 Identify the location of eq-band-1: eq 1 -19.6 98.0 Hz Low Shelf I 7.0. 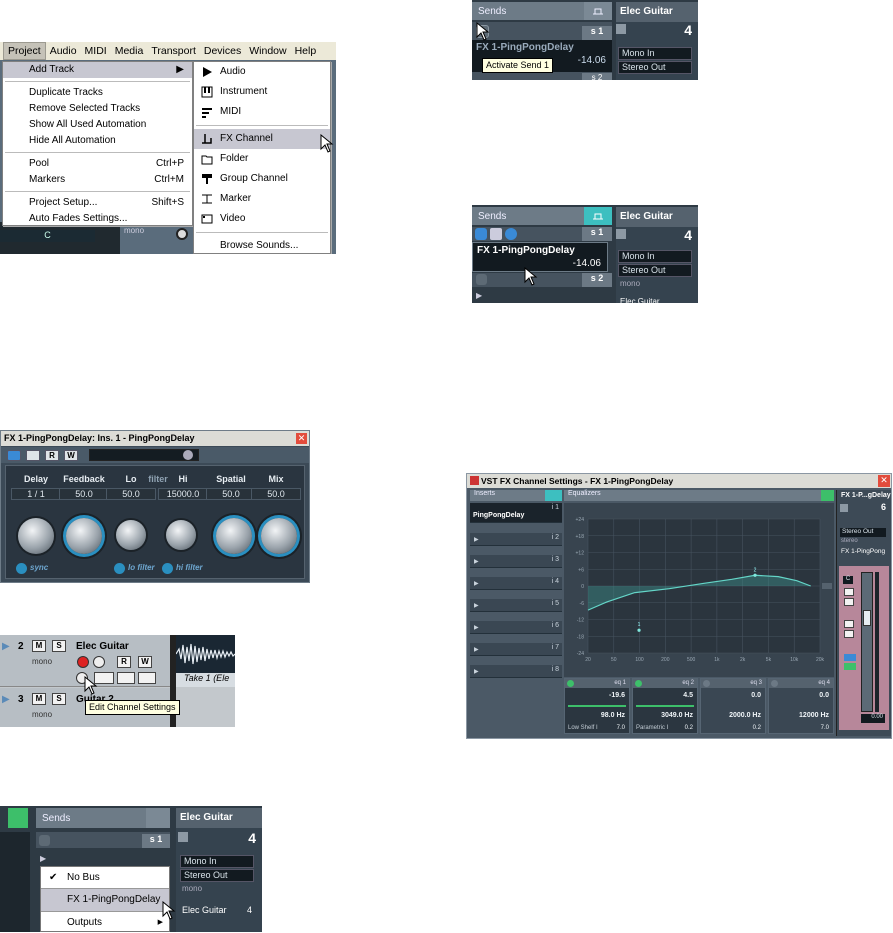
(597, 706).